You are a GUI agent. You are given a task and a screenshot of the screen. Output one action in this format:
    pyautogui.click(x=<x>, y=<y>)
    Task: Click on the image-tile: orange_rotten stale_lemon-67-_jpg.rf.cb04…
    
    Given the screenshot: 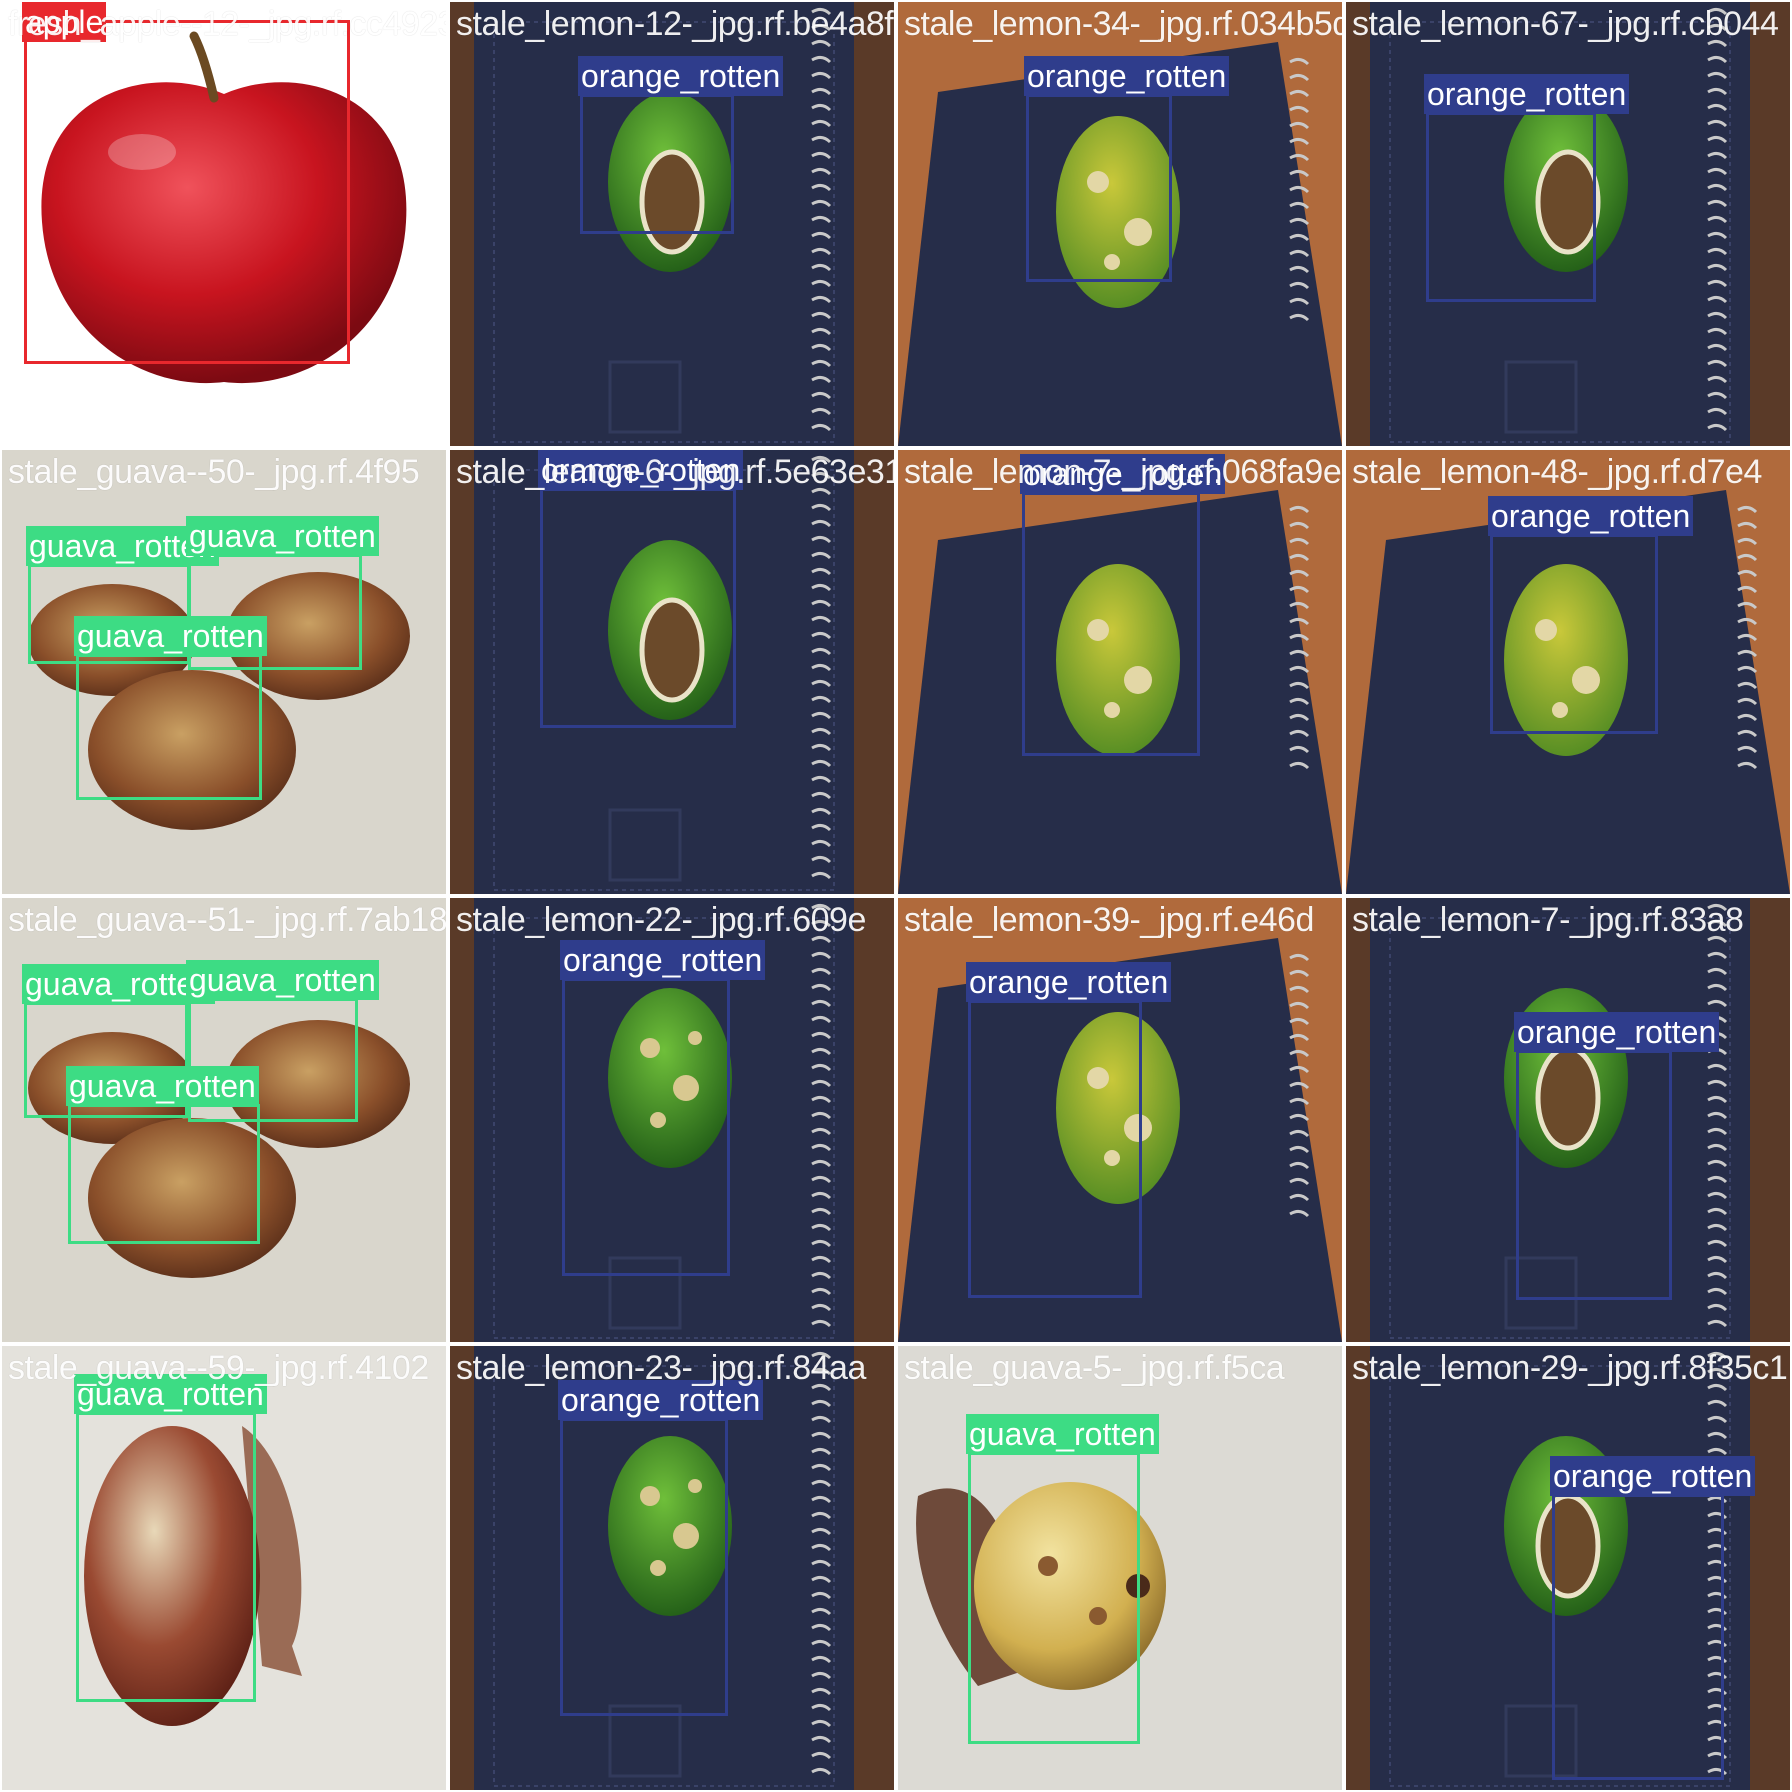 What is the action you would take?
    pyautogui.click(x=1568, y=224)
    